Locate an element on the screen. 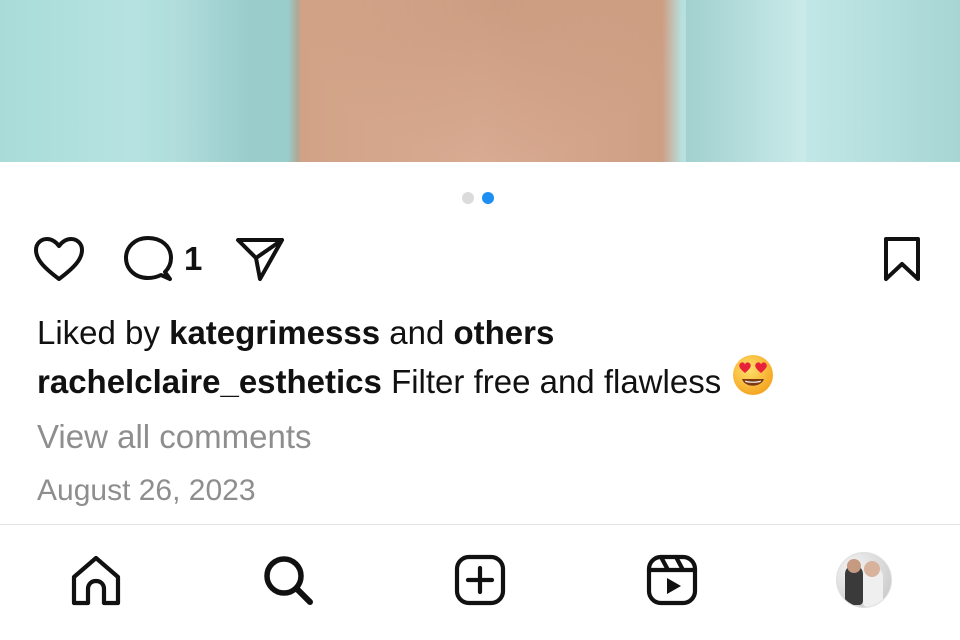  likes-prefix: Liked by is located at coordinates (98, 332).